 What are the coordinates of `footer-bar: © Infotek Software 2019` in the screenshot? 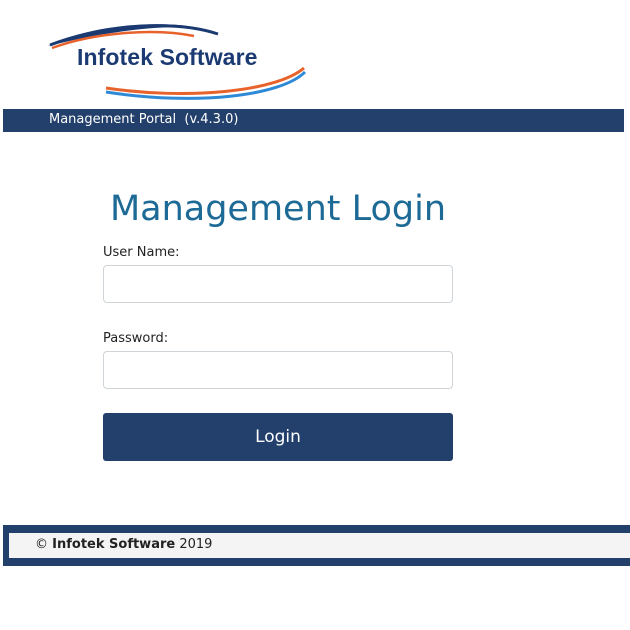 It's located at (316, 545).